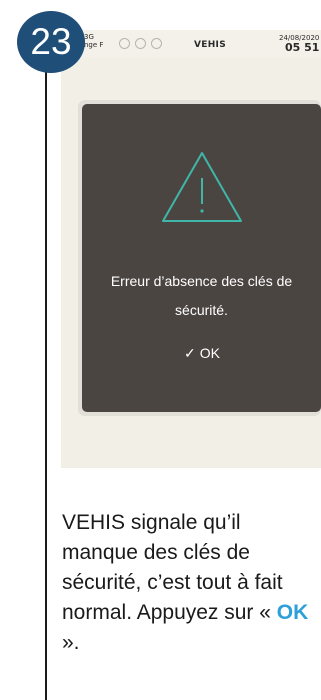 This screenshot has height=700, width=321. I want to click on step-number: 23, so click(51, 41).